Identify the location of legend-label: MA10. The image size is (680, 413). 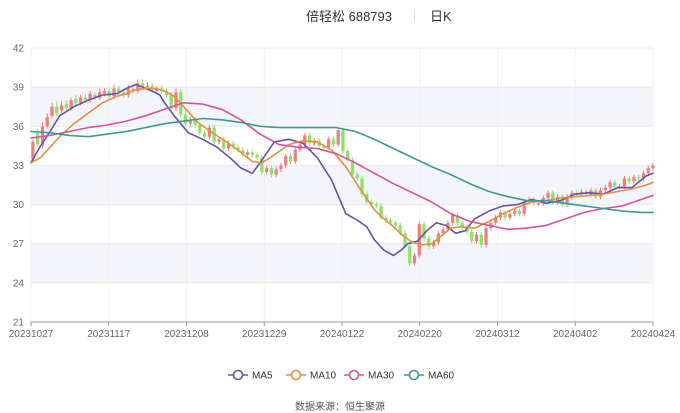
(323, 376).